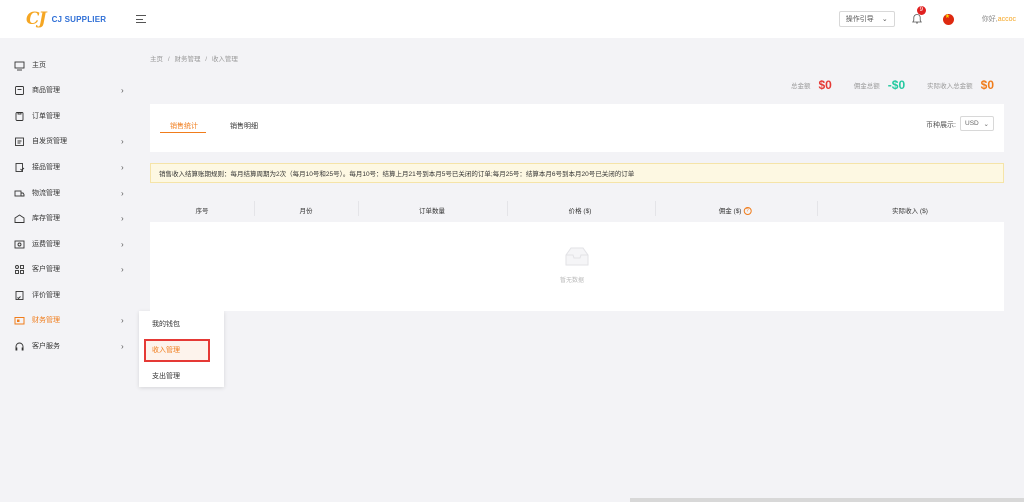  What do you see at coordinates (918, 15) in the screenshot?
I see `notification-bell: 9` at bounding box center [918, 15].